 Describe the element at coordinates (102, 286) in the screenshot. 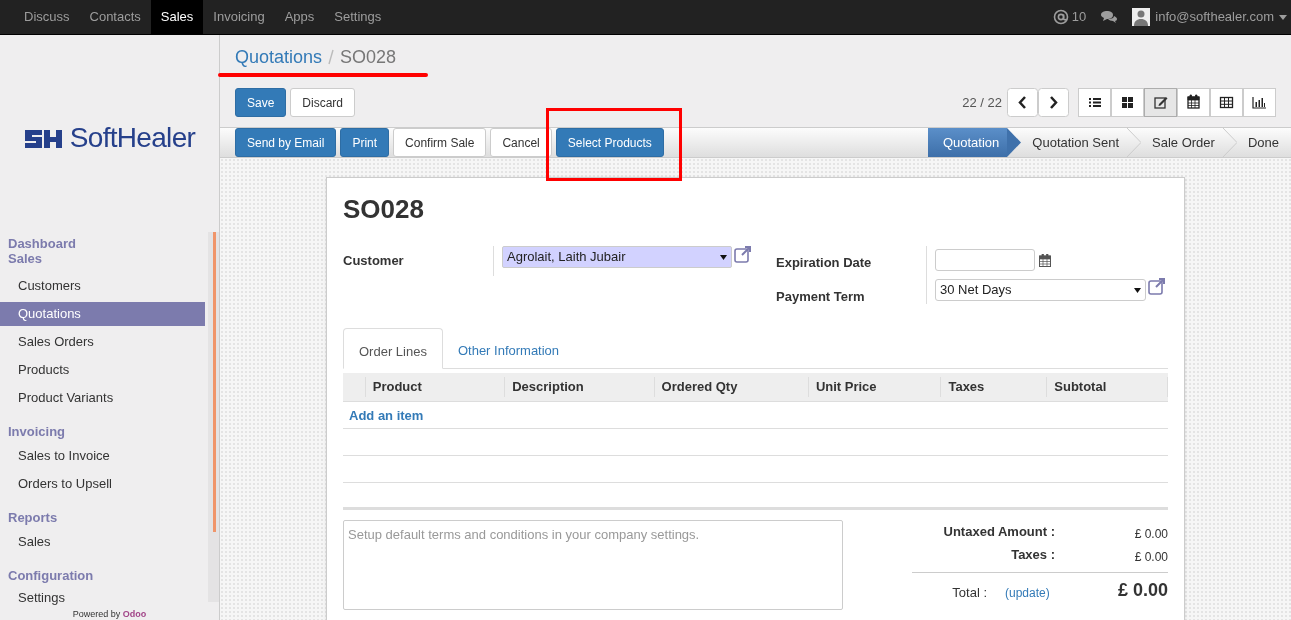

I see `menu-item: Customers` at that location.